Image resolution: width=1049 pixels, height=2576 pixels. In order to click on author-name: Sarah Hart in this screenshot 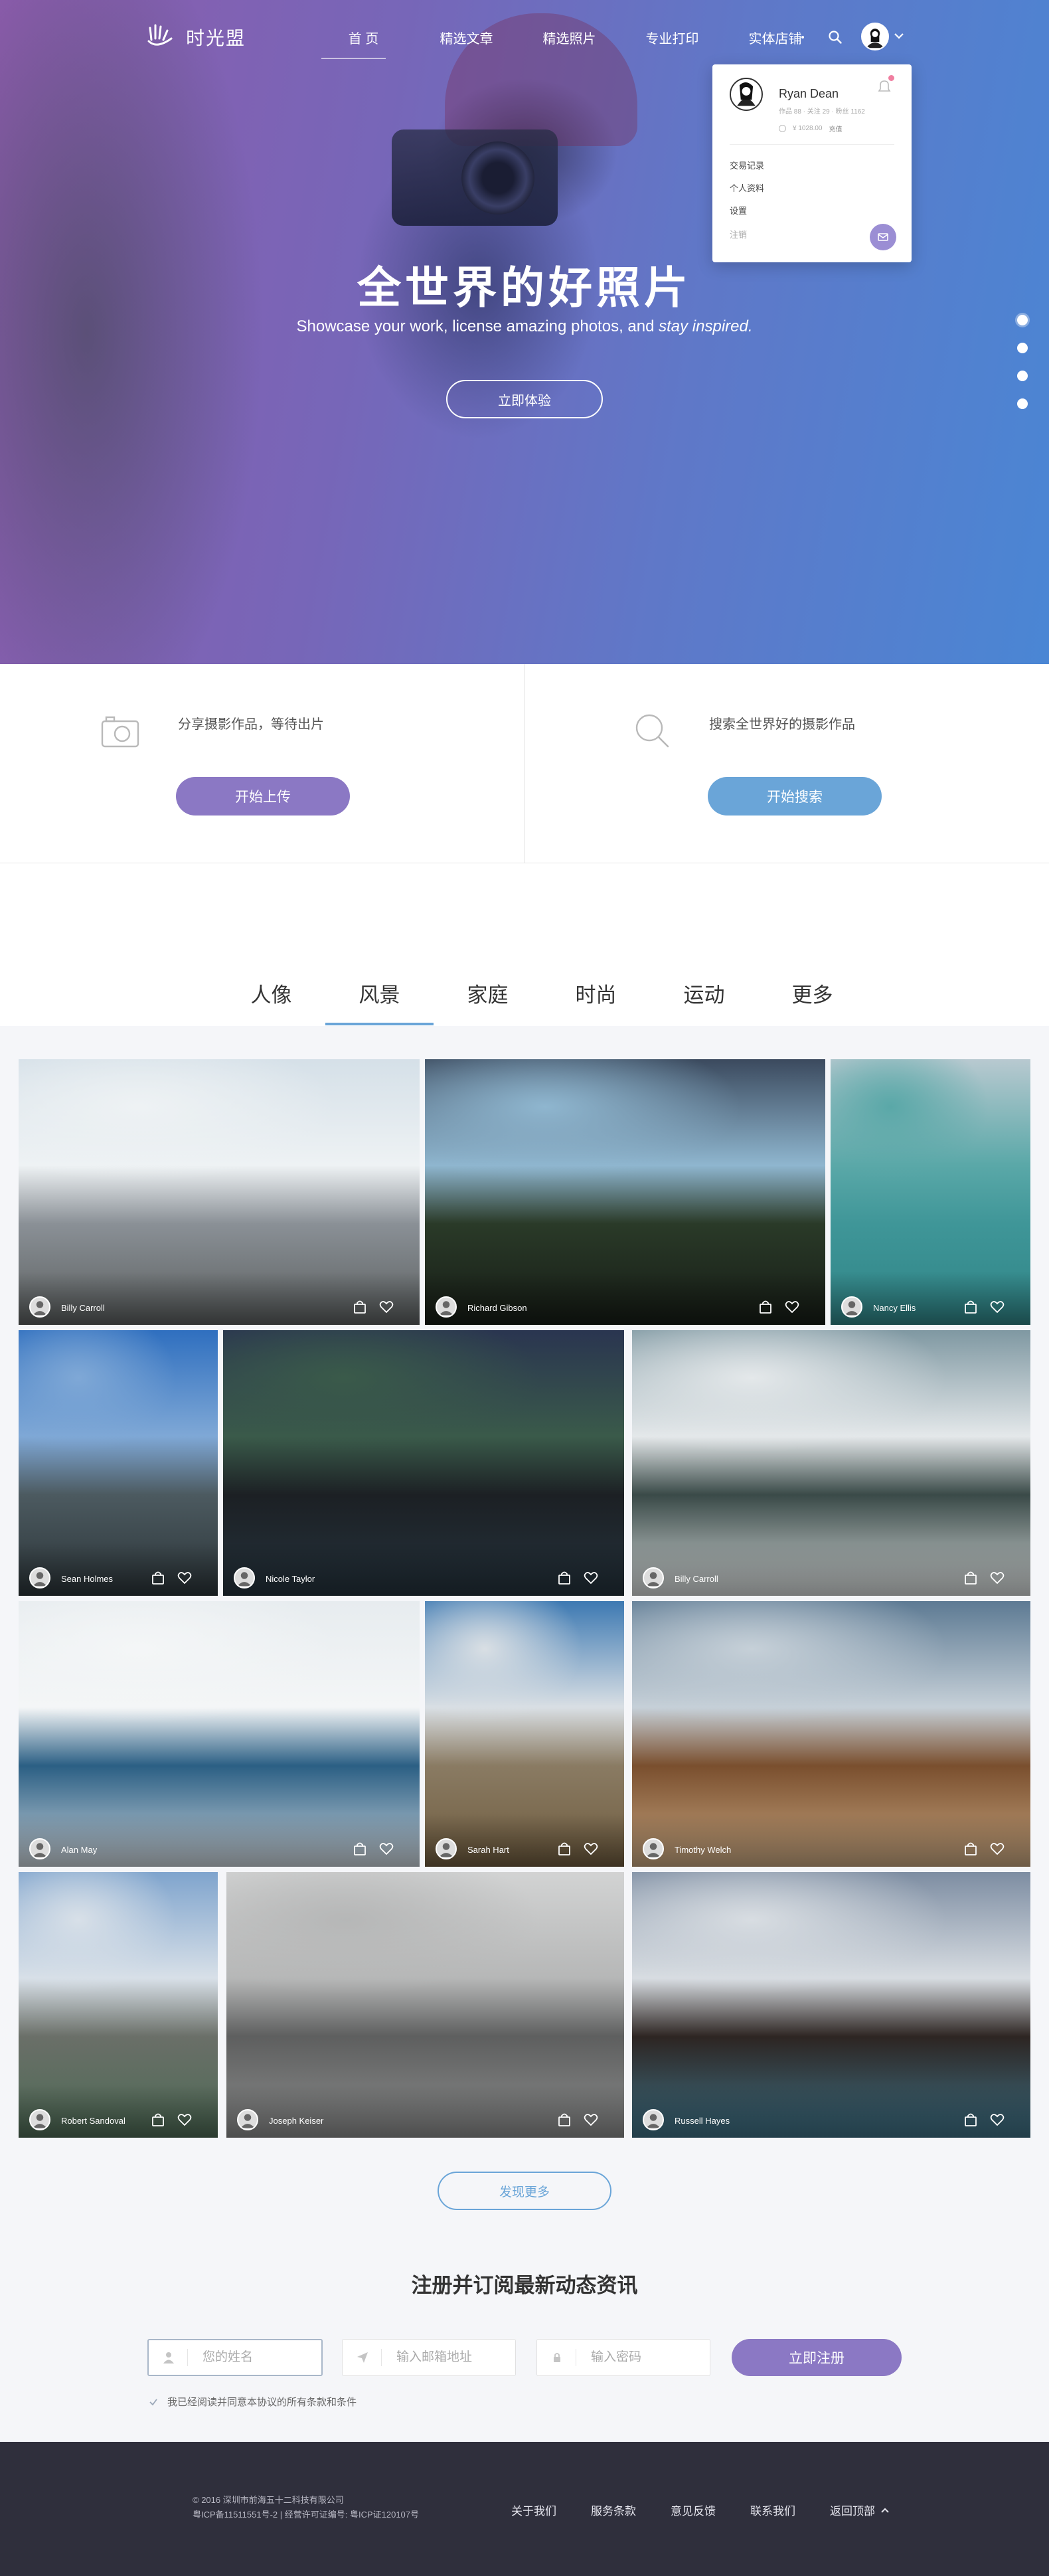, I will do `click(488, 1850)`.